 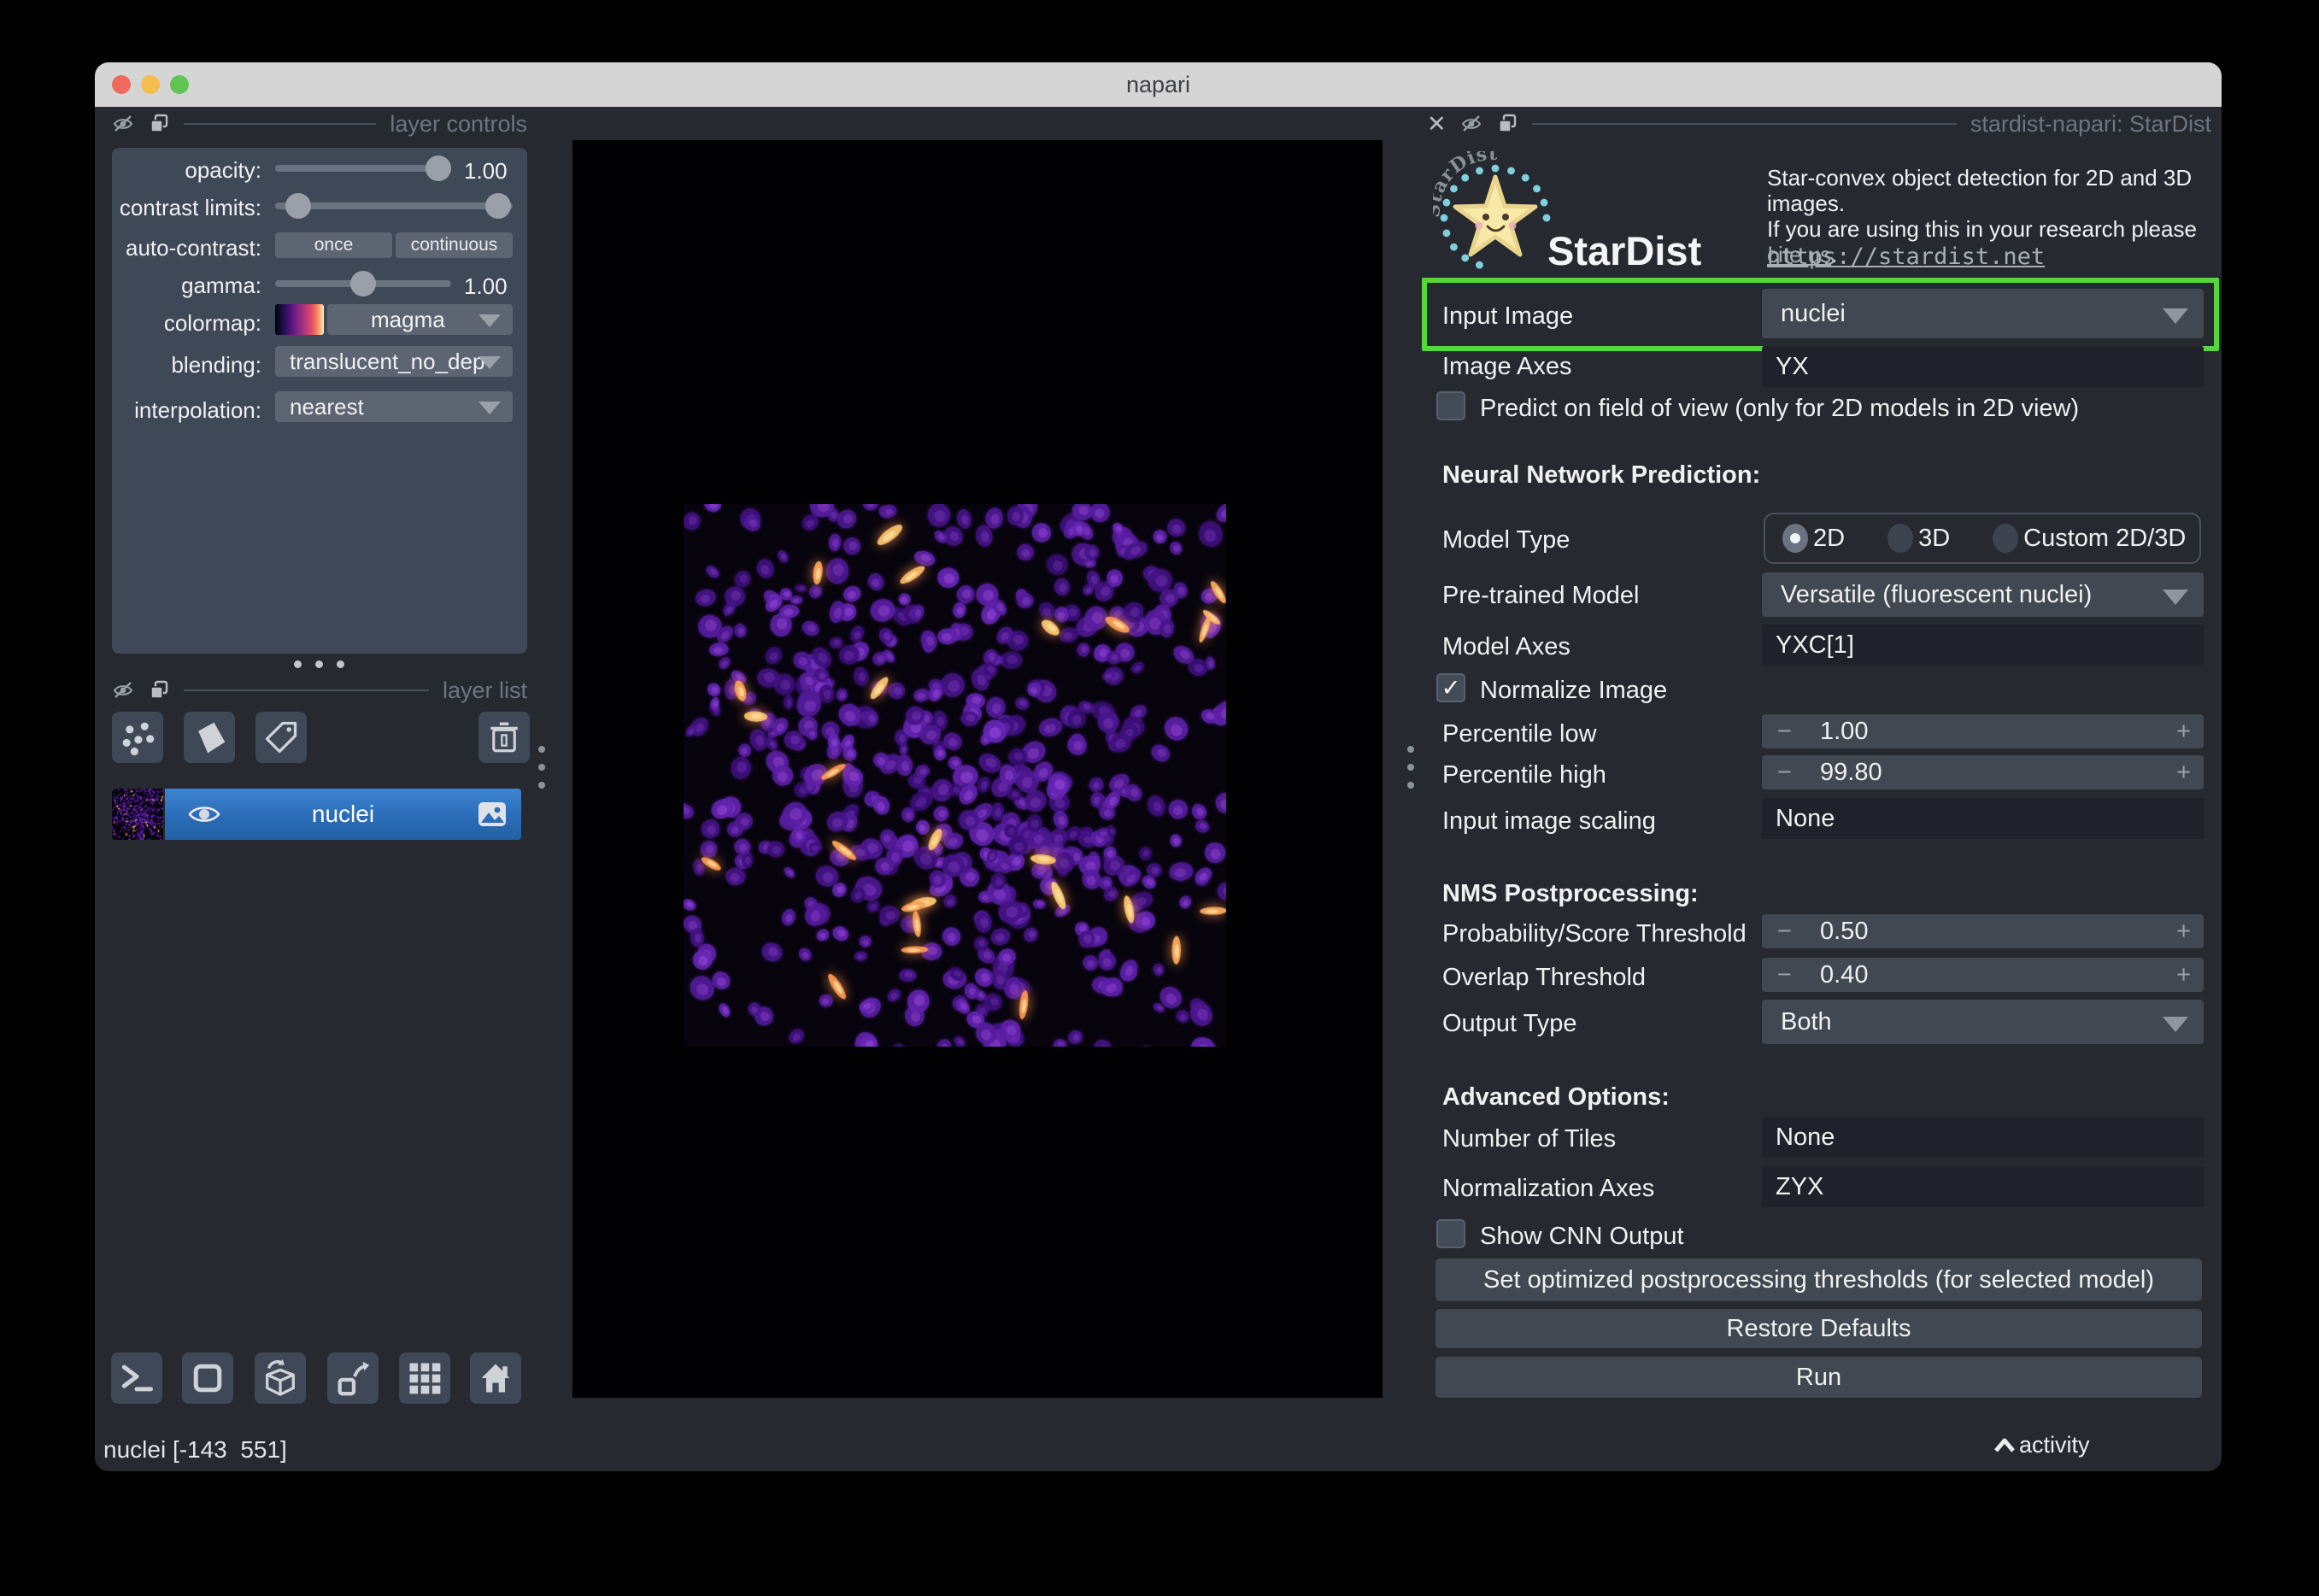 I want to click on auto-contrast-continuous-button: continuous, so click(x=454, y=245).